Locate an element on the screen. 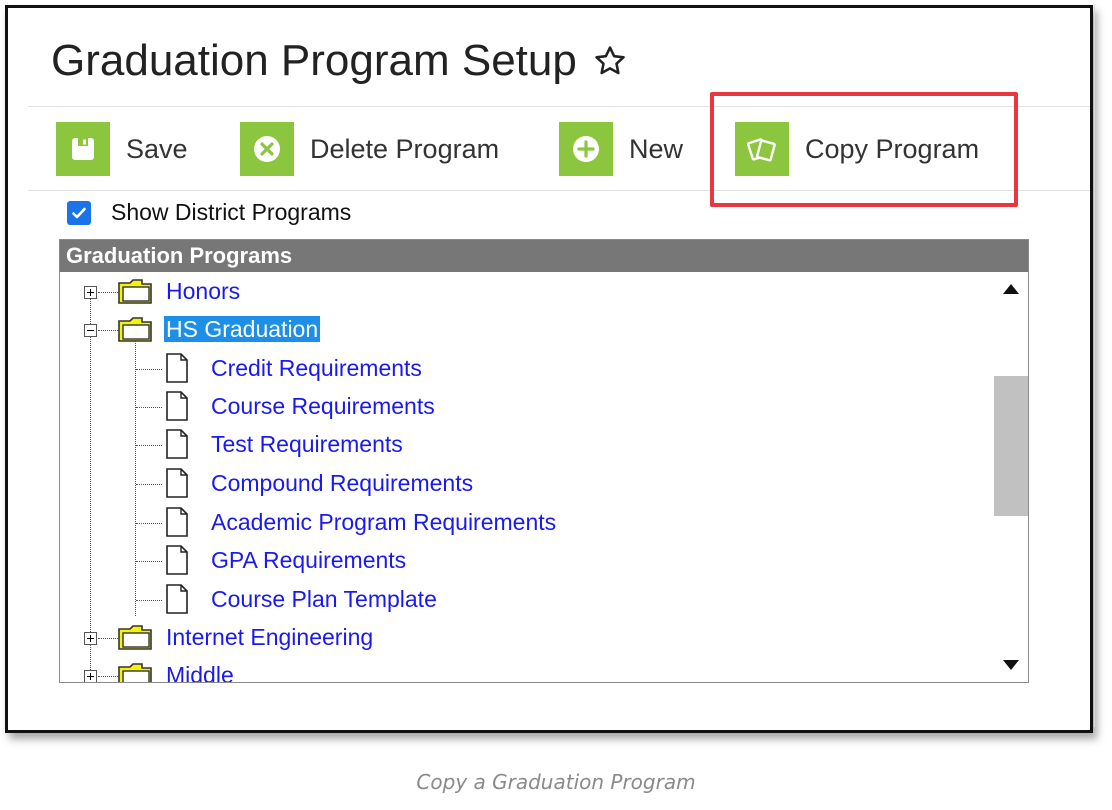 The width and height of the screenshot is (1112, 810). x-circle-icon is located at coordinates (267, 149).